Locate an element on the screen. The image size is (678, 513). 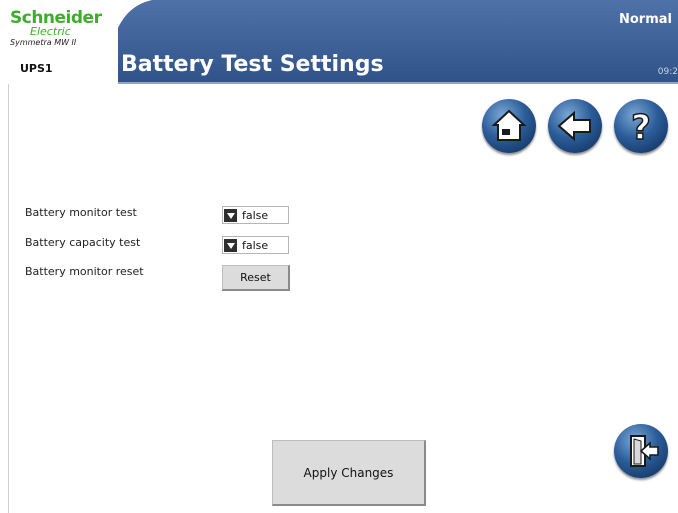
battery-capacity-test-label: Battery capacity test is located at coordinates (83, 242).